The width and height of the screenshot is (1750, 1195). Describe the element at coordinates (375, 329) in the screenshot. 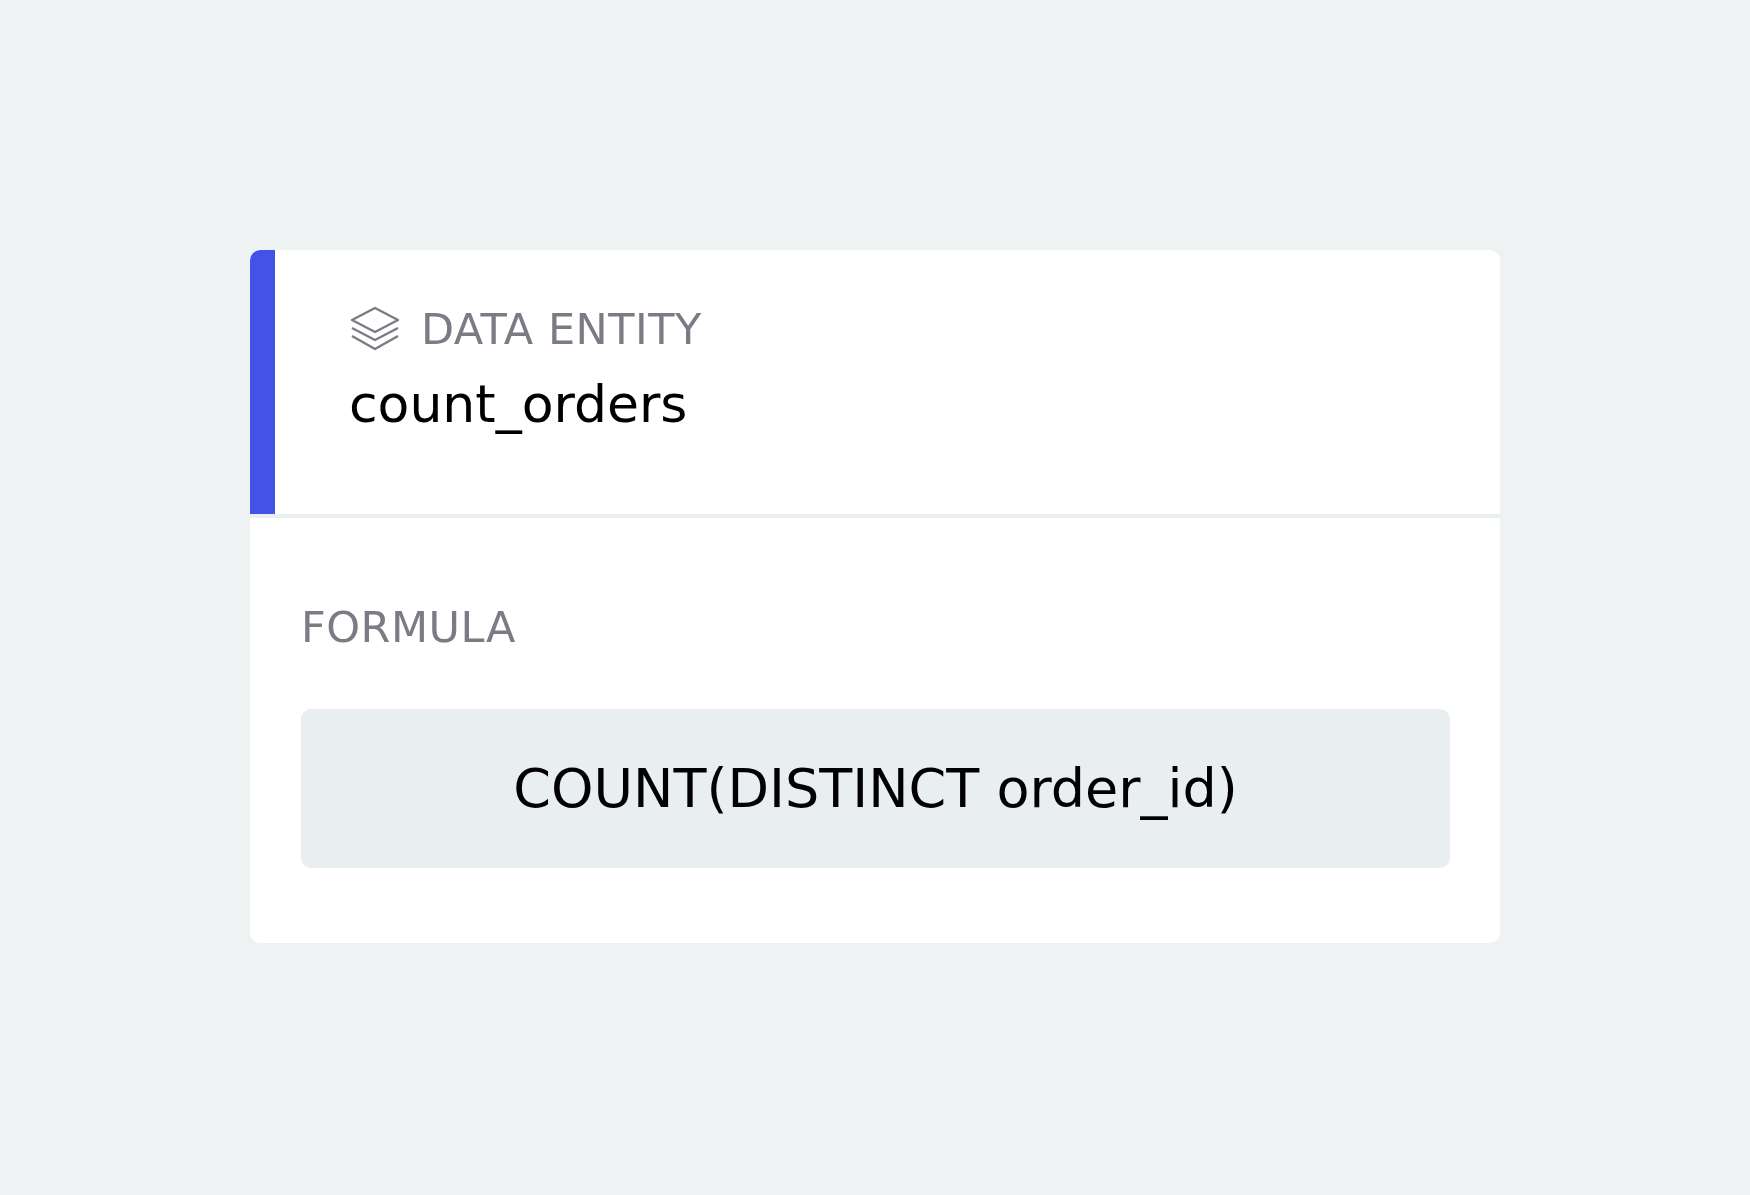

I see `layers-icon` at that location.